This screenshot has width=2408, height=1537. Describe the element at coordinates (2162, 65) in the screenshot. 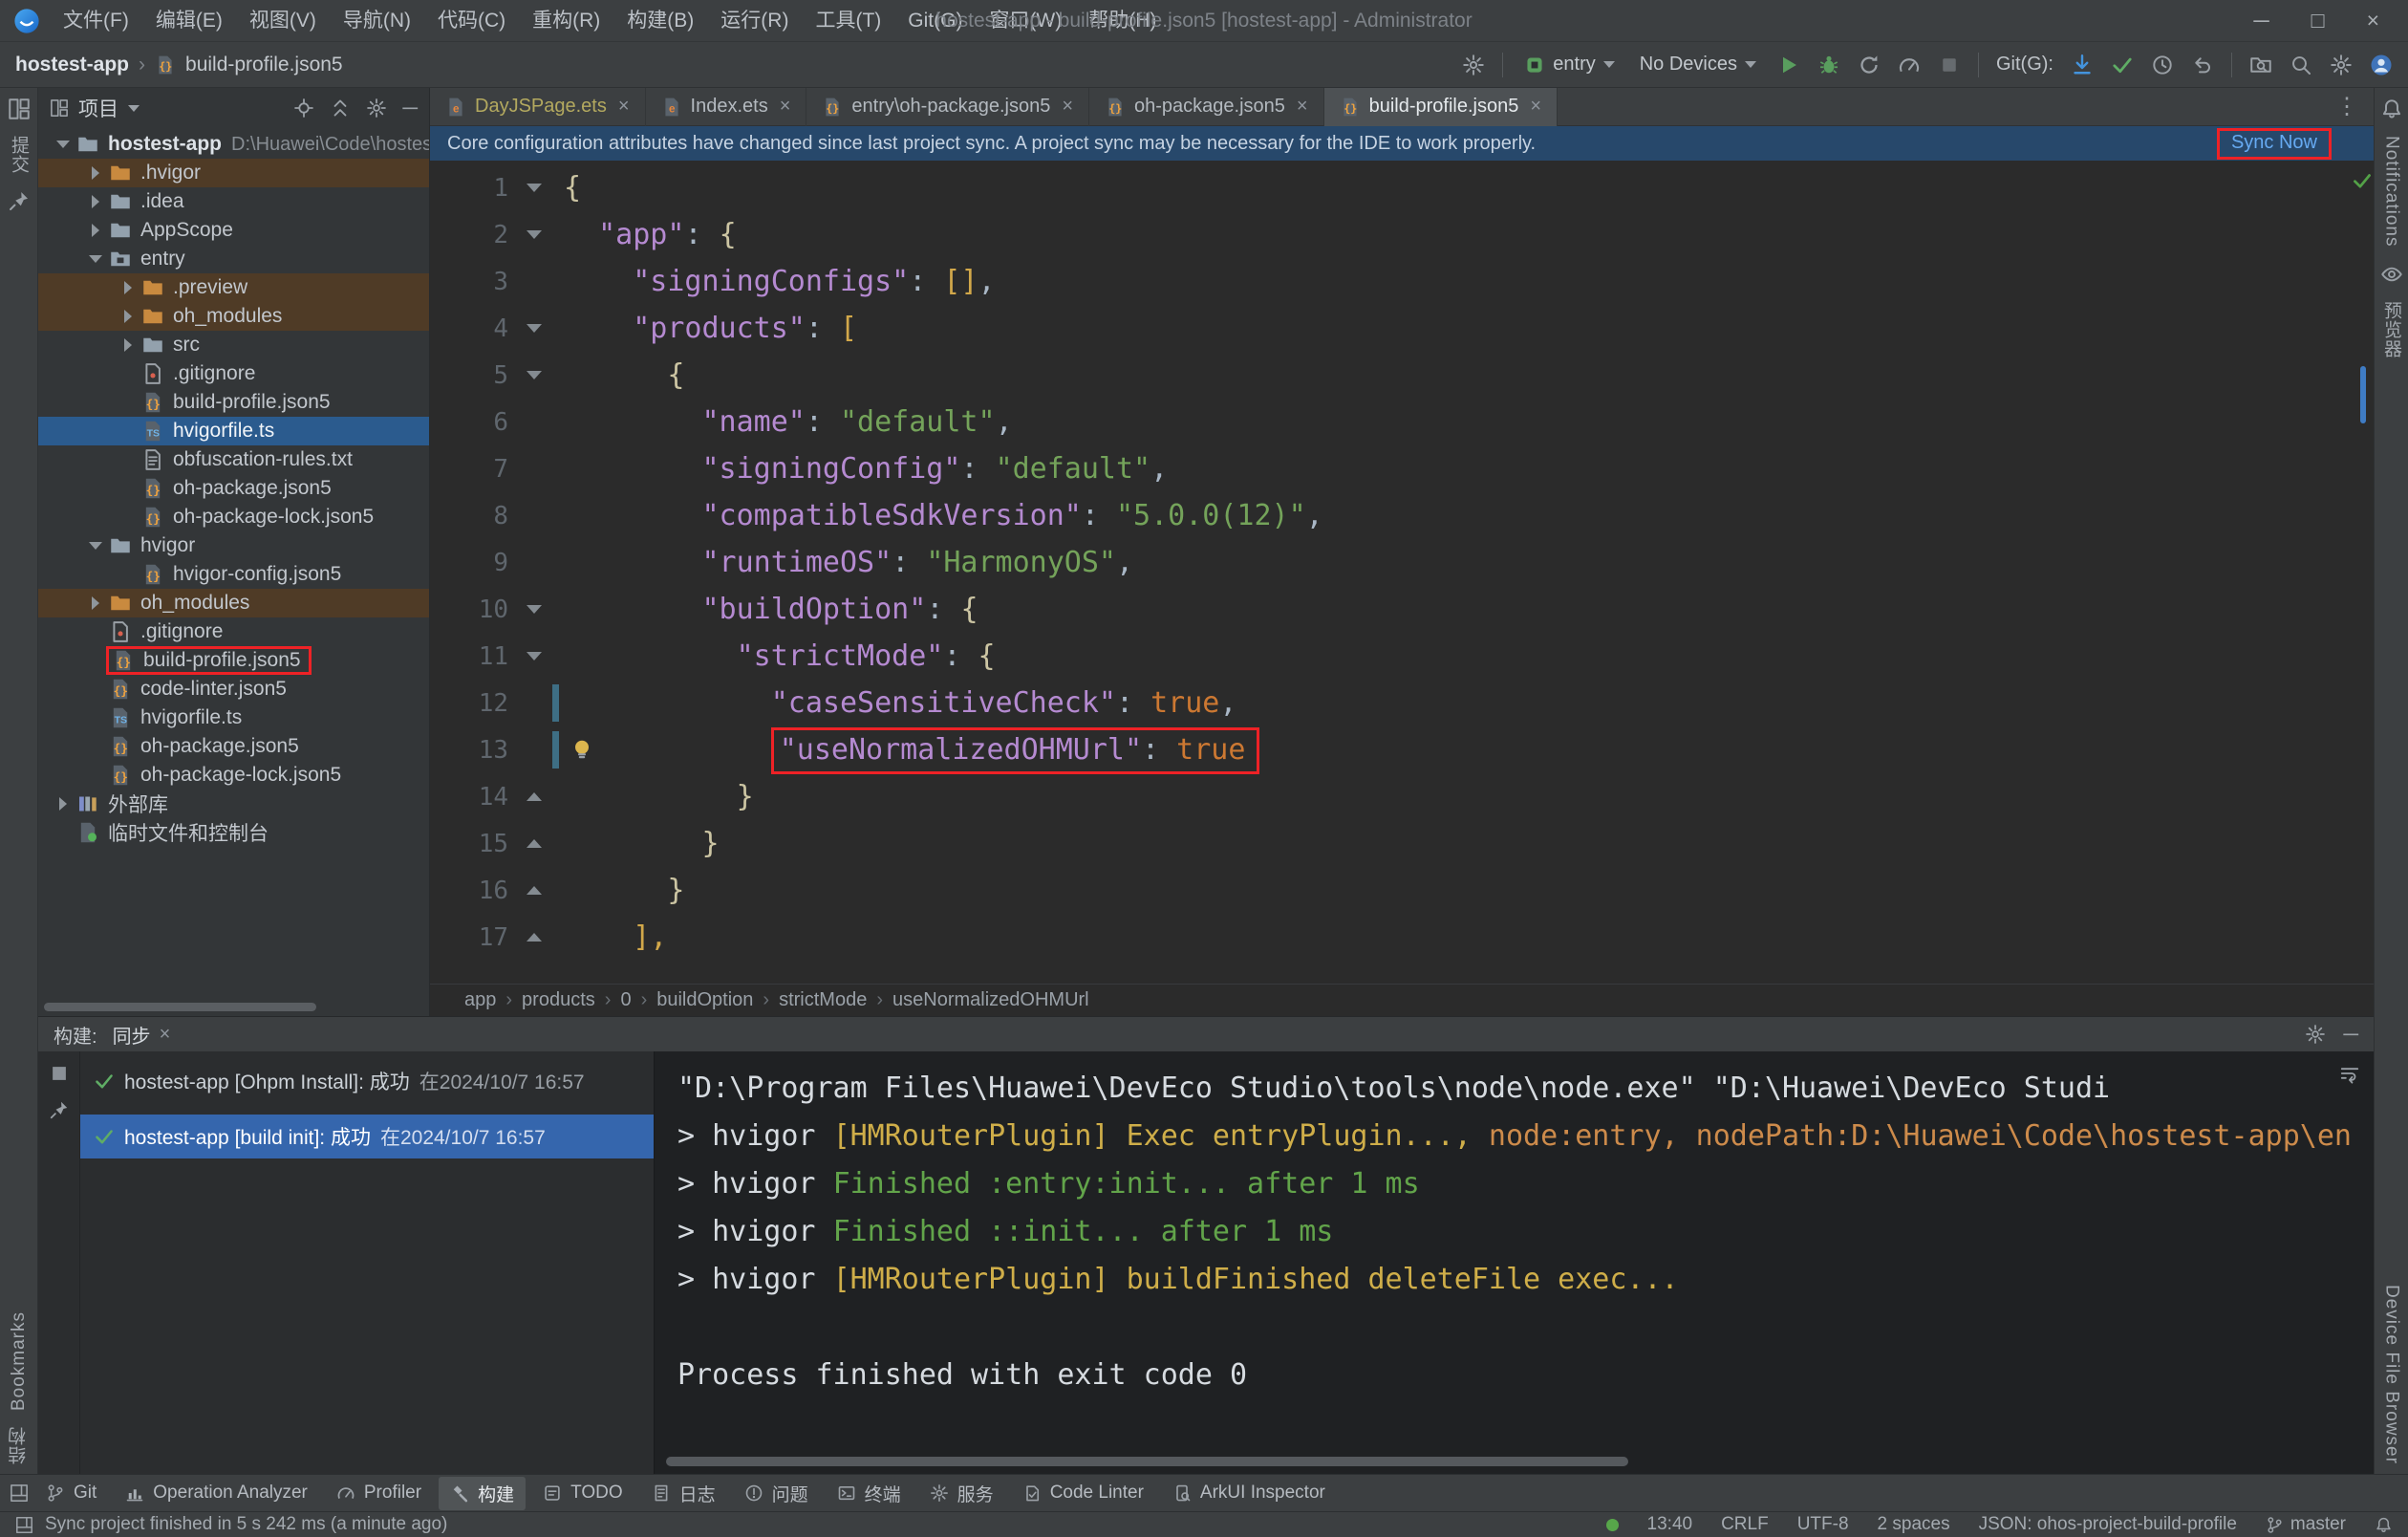

I see `history-button` at that location.